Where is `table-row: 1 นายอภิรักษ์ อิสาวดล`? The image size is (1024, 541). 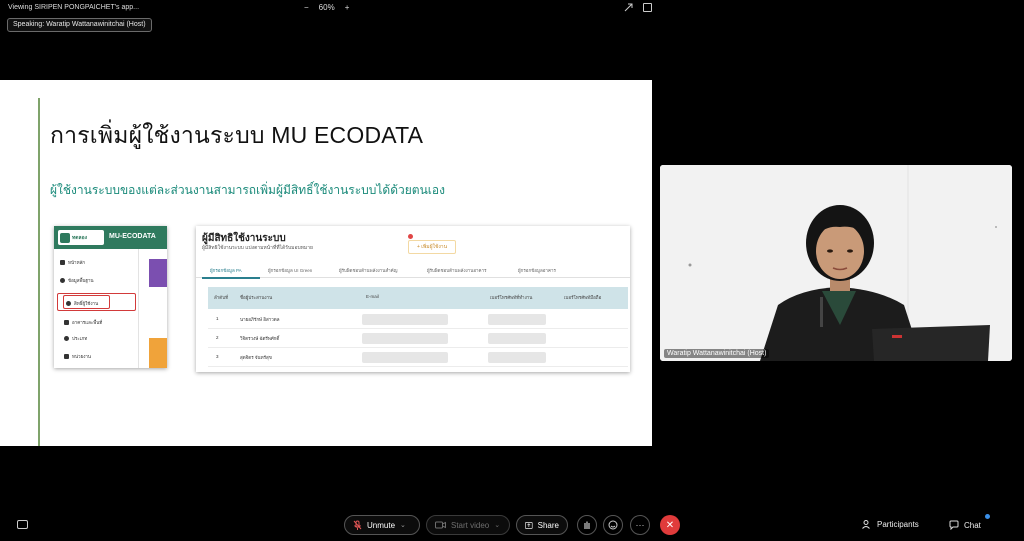
table-row: 1 นายอภิรักษ์ อิสาวดล is located at coordinates (418, 319).